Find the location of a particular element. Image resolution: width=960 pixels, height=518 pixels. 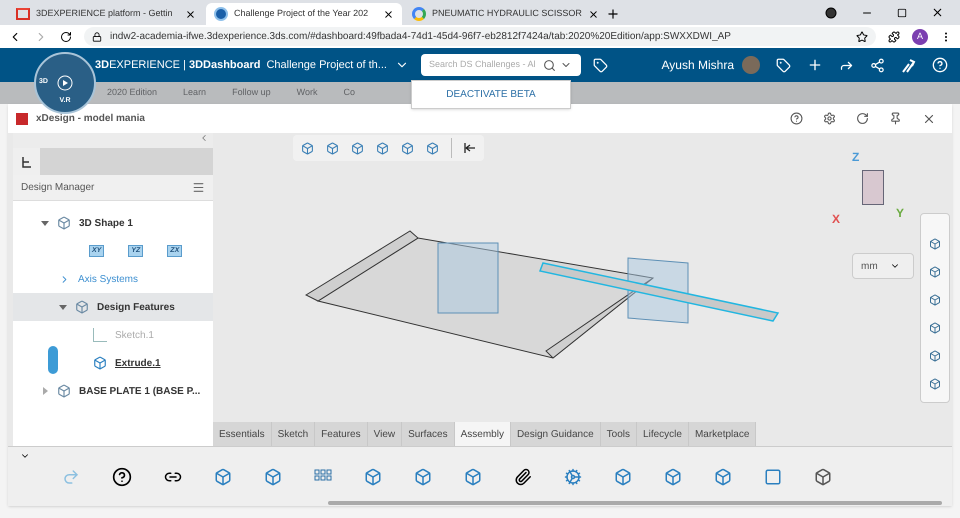

extensions-icon is located at coordinates (894, 36).